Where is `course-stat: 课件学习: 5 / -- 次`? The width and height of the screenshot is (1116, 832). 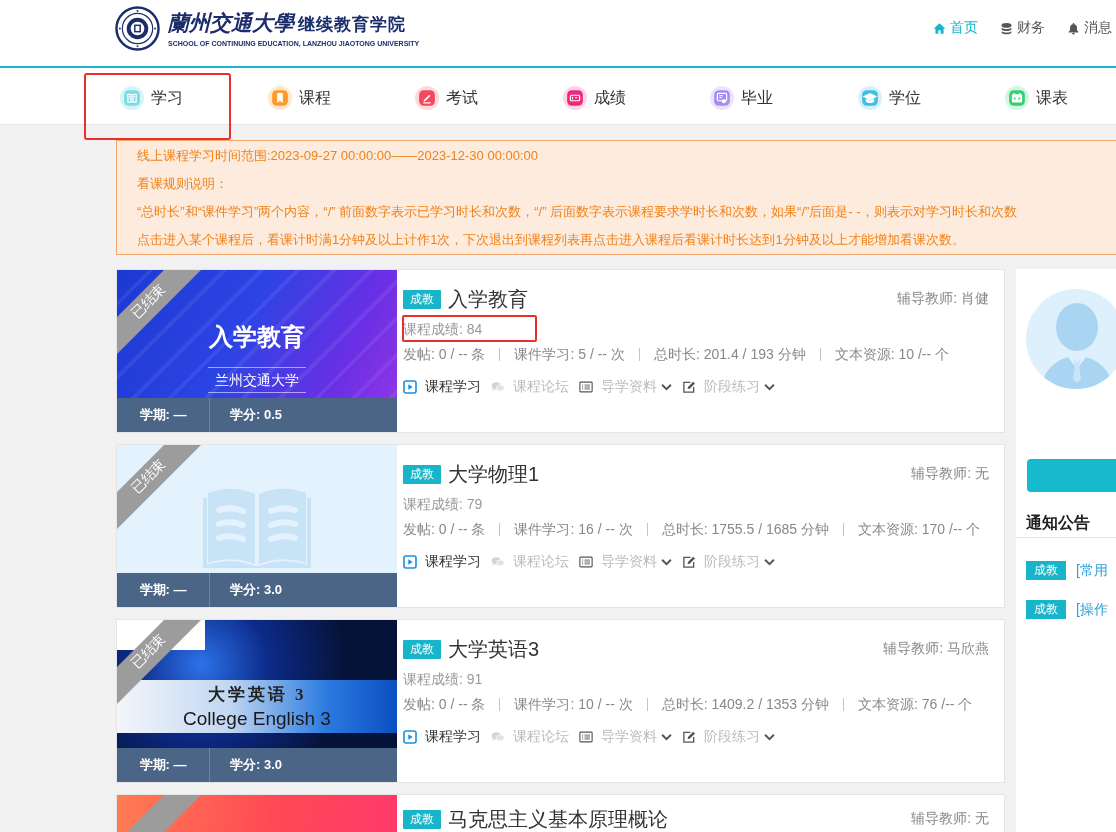 course-stat: 课件学习: 5 / -- 次 is located at coordinates (569, 354).